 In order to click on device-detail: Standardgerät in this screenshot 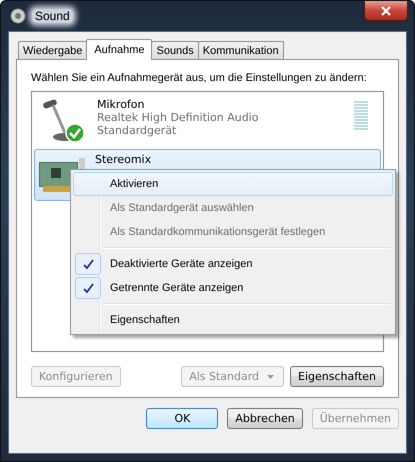, I will do `click(137, 130)`.